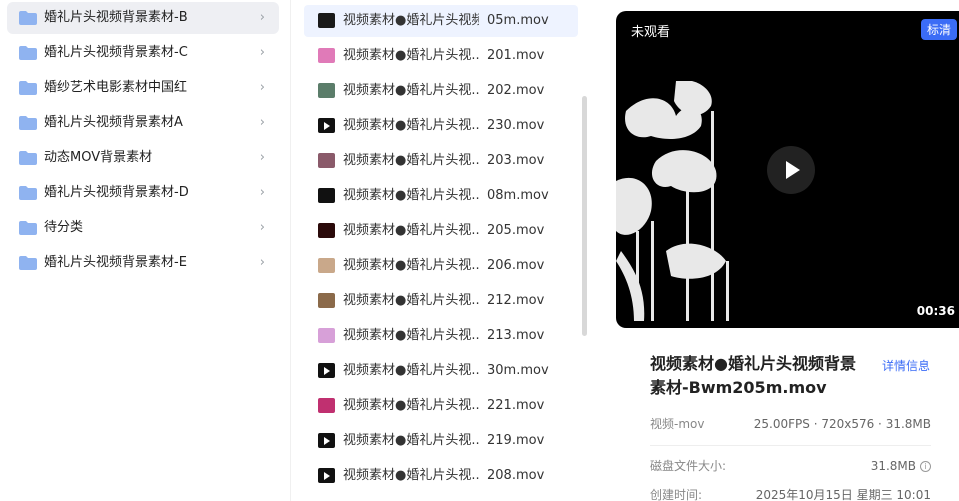 This screenshot has height=501, width=959. I want to click on file-name-suffix: 05m.mov, so click(518, 20).